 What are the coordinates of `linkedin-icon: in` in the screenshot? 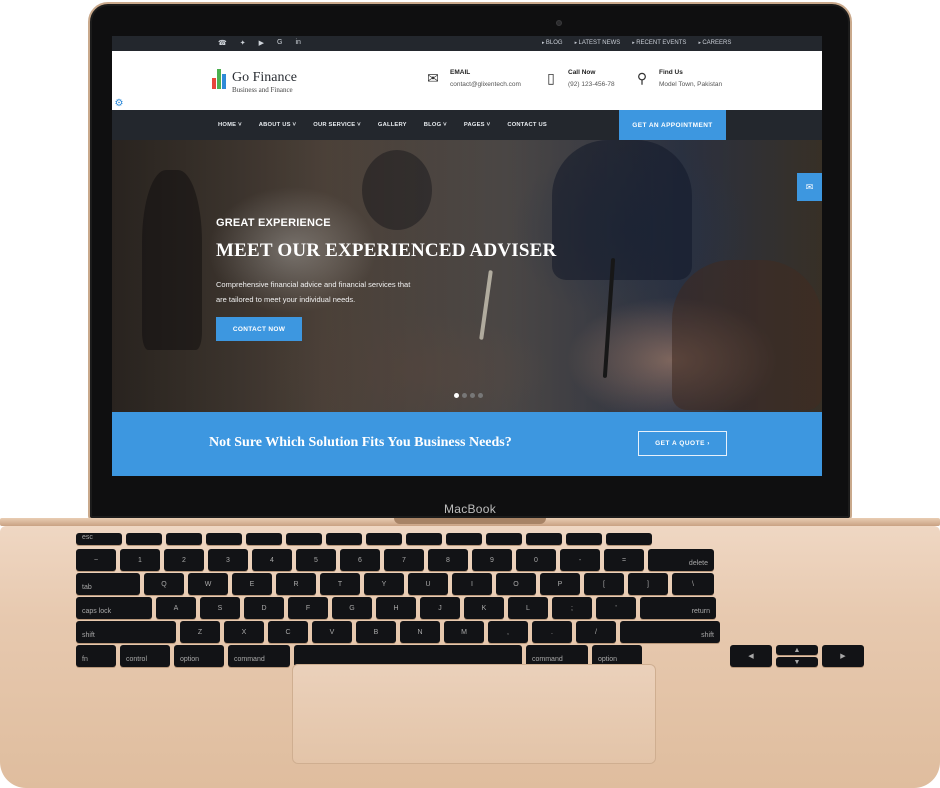 It's located at (297, 43).